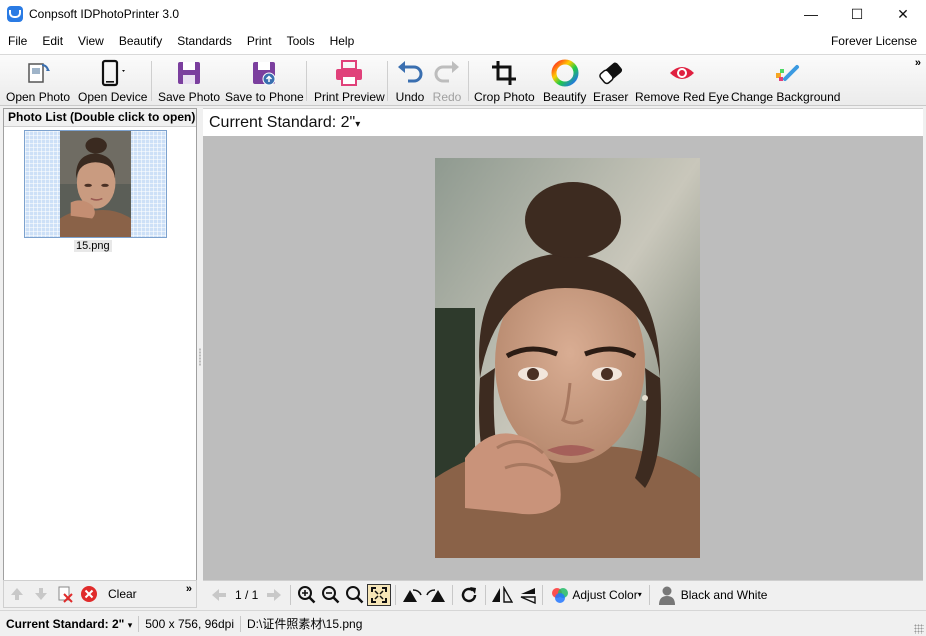 The width and height of the screenshot is (926, 636). Describe the element at coordinates (93, 246) in the screenshot. I see `thumbnail-filename: 15.png` at that location.